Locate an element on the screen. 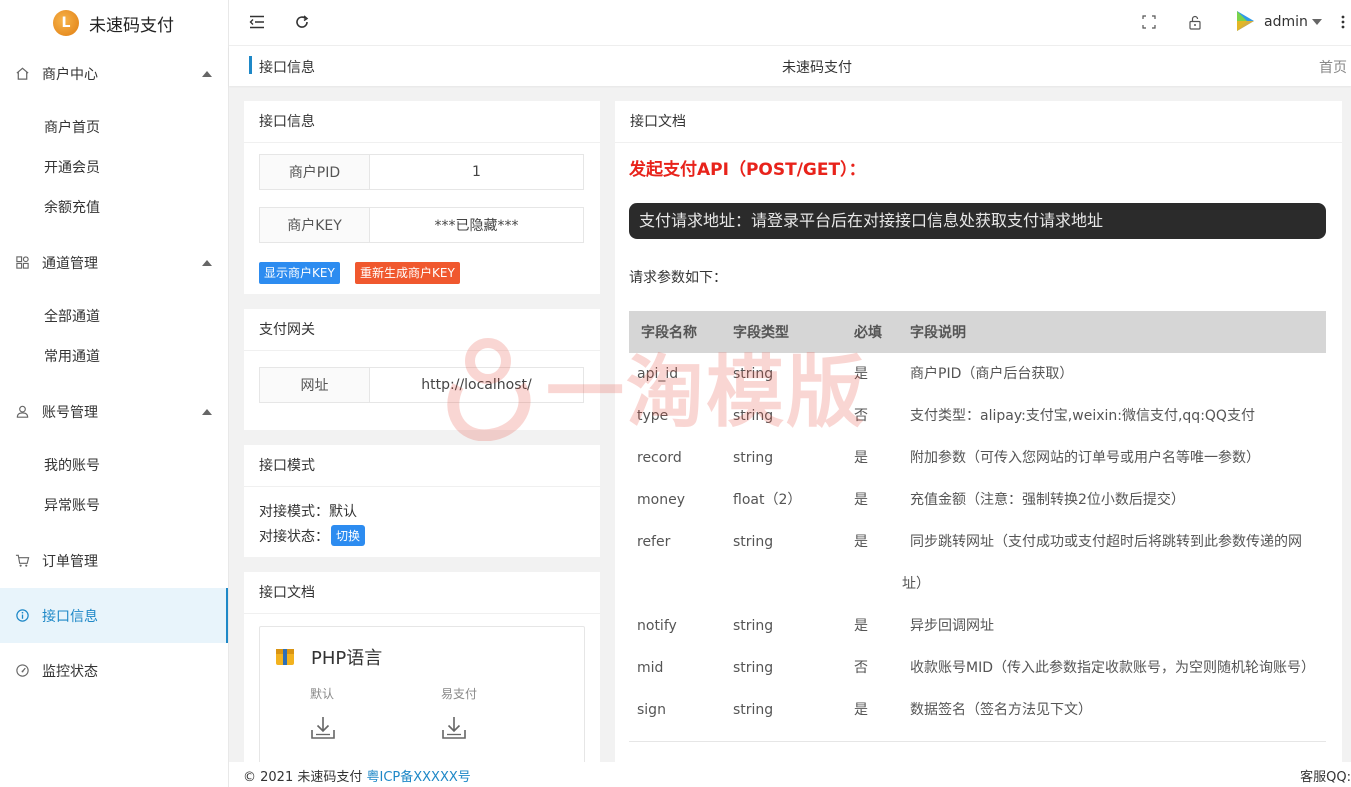 This screenshot has height=787, width=1351. gateway-url-field: 网址 http://localhost/ is located at coordinates (421, 385).